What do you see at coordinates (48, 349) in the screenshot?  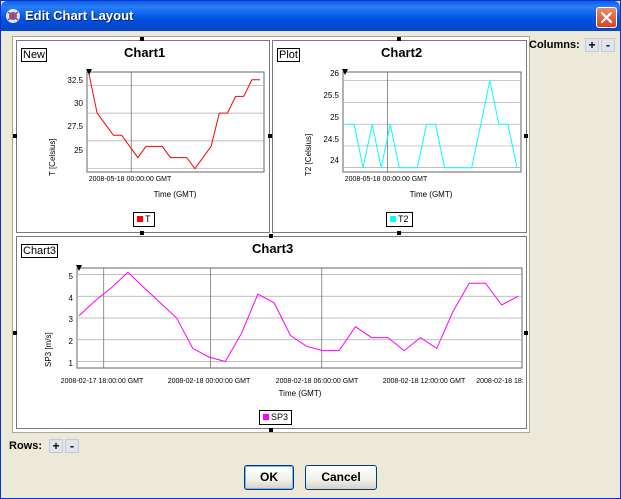 I see `y-axis-label: SP3 [m/s]` at bounding box center [48, 349].